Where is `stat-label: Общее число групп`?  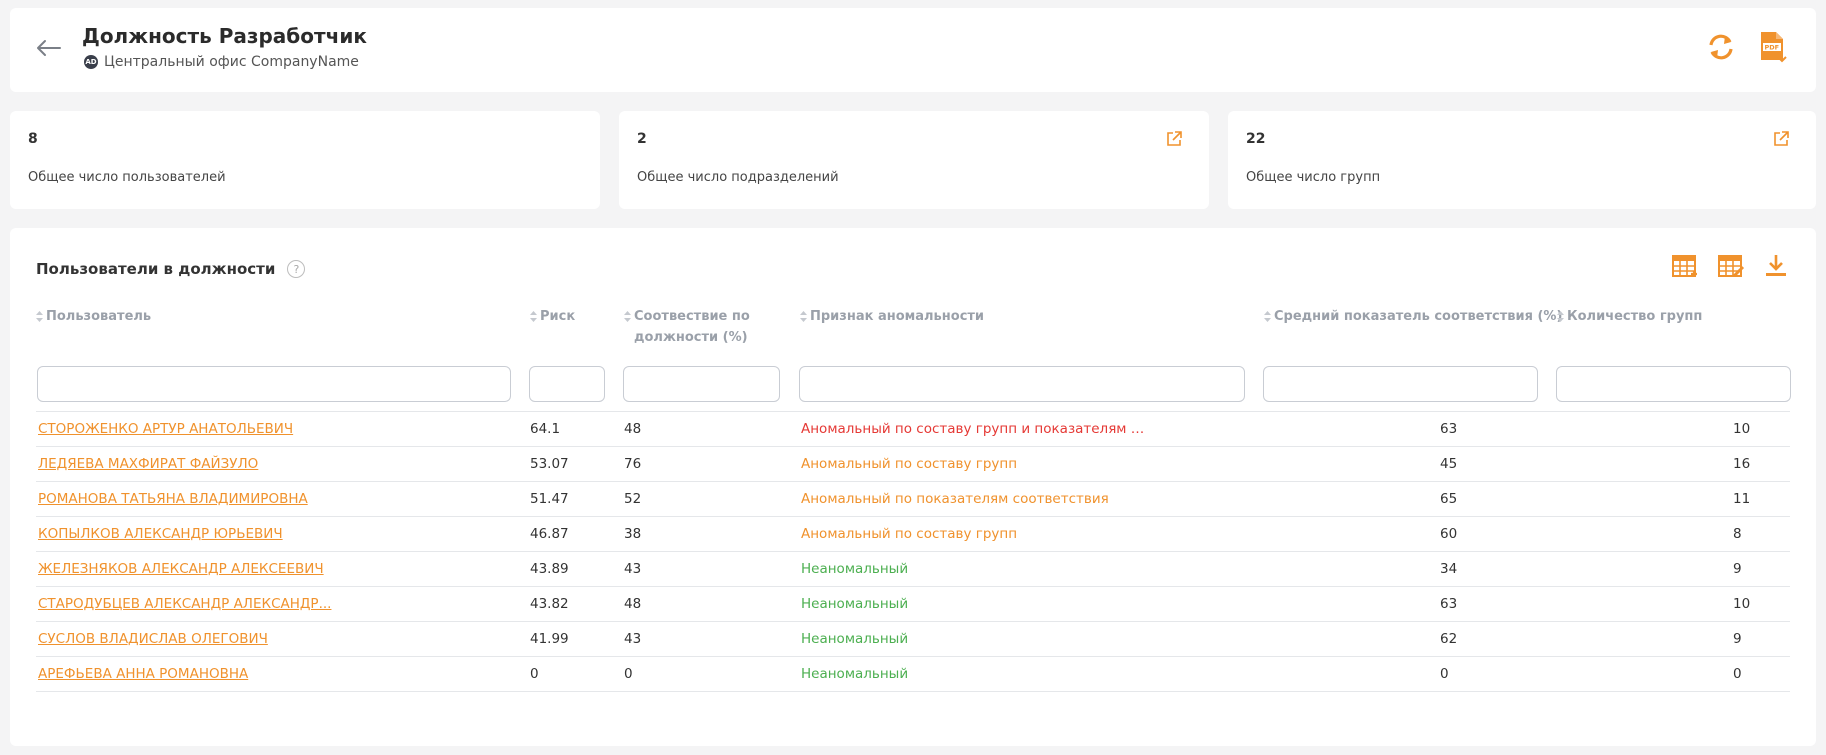
stat-label: Общее число групп is located at coordinates (1313, 177).